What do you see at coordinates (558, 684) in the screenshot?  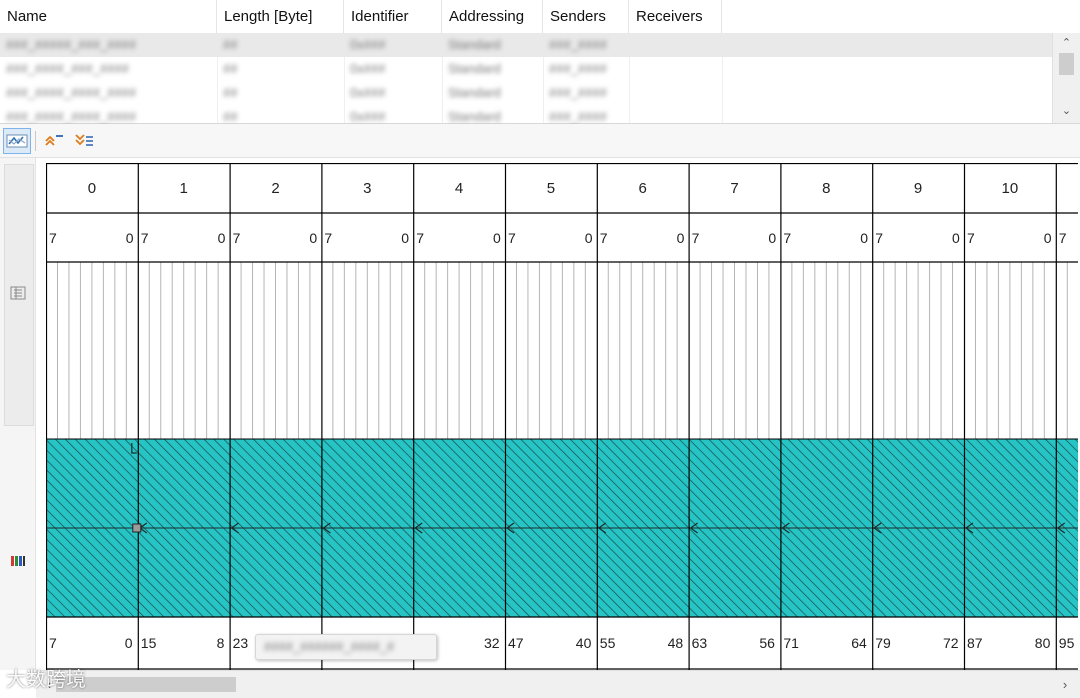 I see `horizontal-scrollbar: ‹ ›` at bounding box center [558, 684].